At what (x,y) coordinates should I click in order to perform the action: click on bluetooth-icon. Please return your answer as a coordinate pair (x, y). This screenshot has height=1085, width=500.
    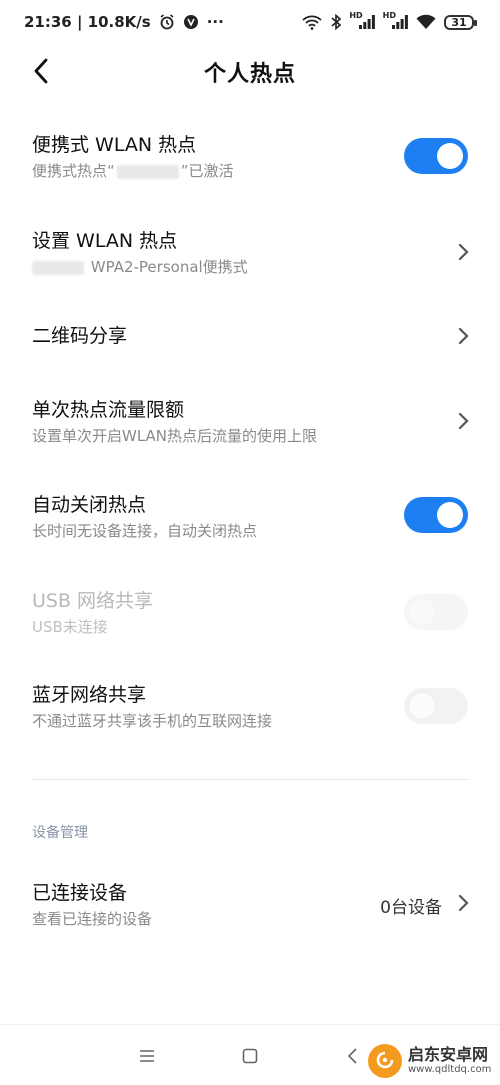
    Looking at the image, I should click on (336, 22).